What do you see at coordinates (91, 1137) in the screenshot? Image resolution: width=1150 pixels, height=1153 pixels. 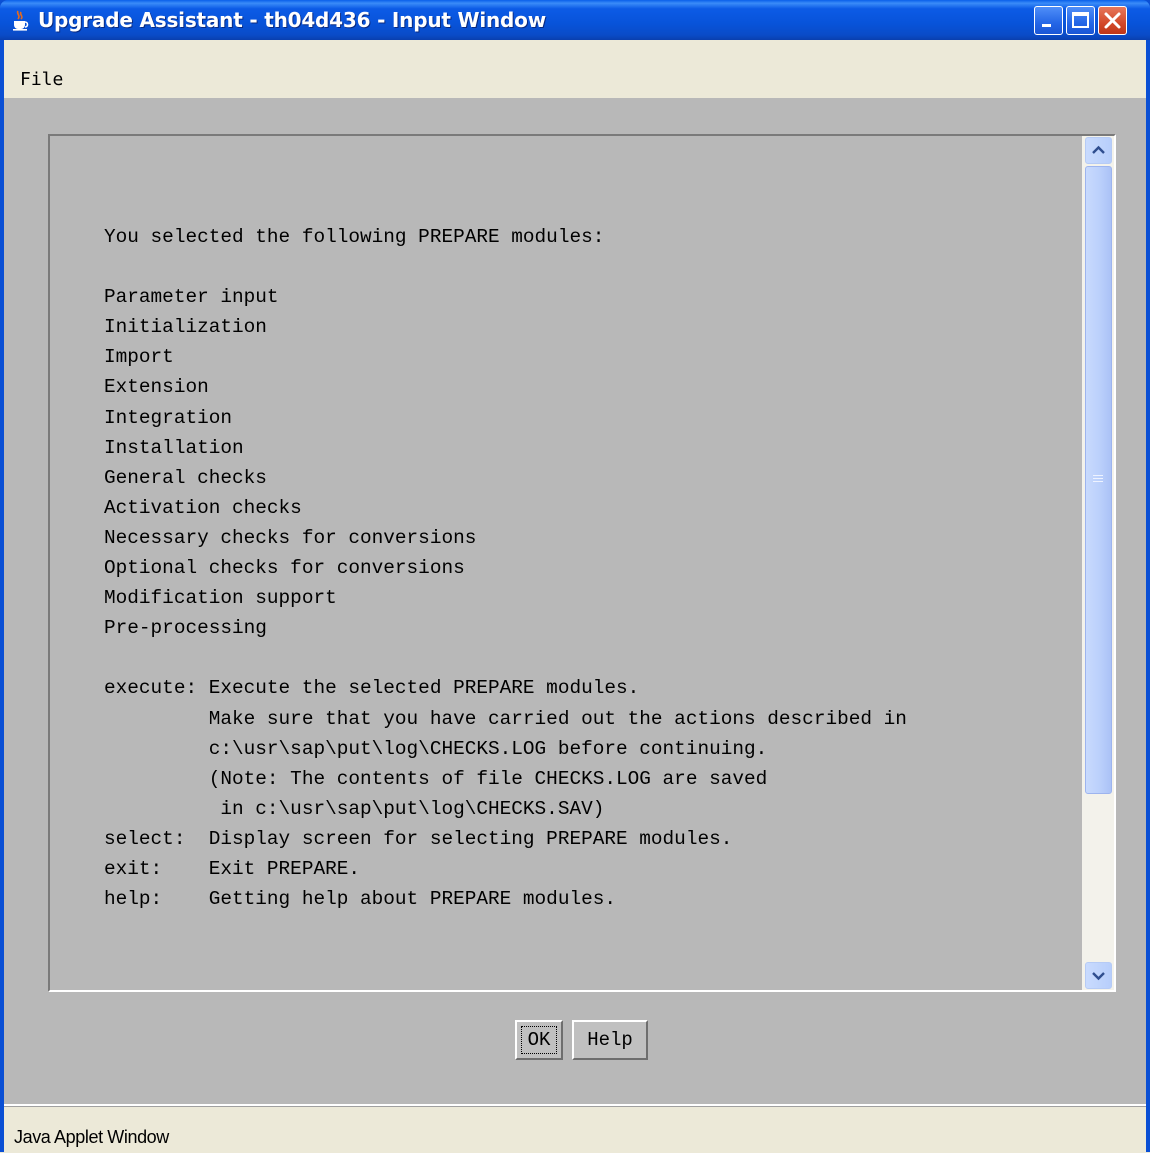 I see `status-text: Java Applet Window` at bounding box center [91, 1137].